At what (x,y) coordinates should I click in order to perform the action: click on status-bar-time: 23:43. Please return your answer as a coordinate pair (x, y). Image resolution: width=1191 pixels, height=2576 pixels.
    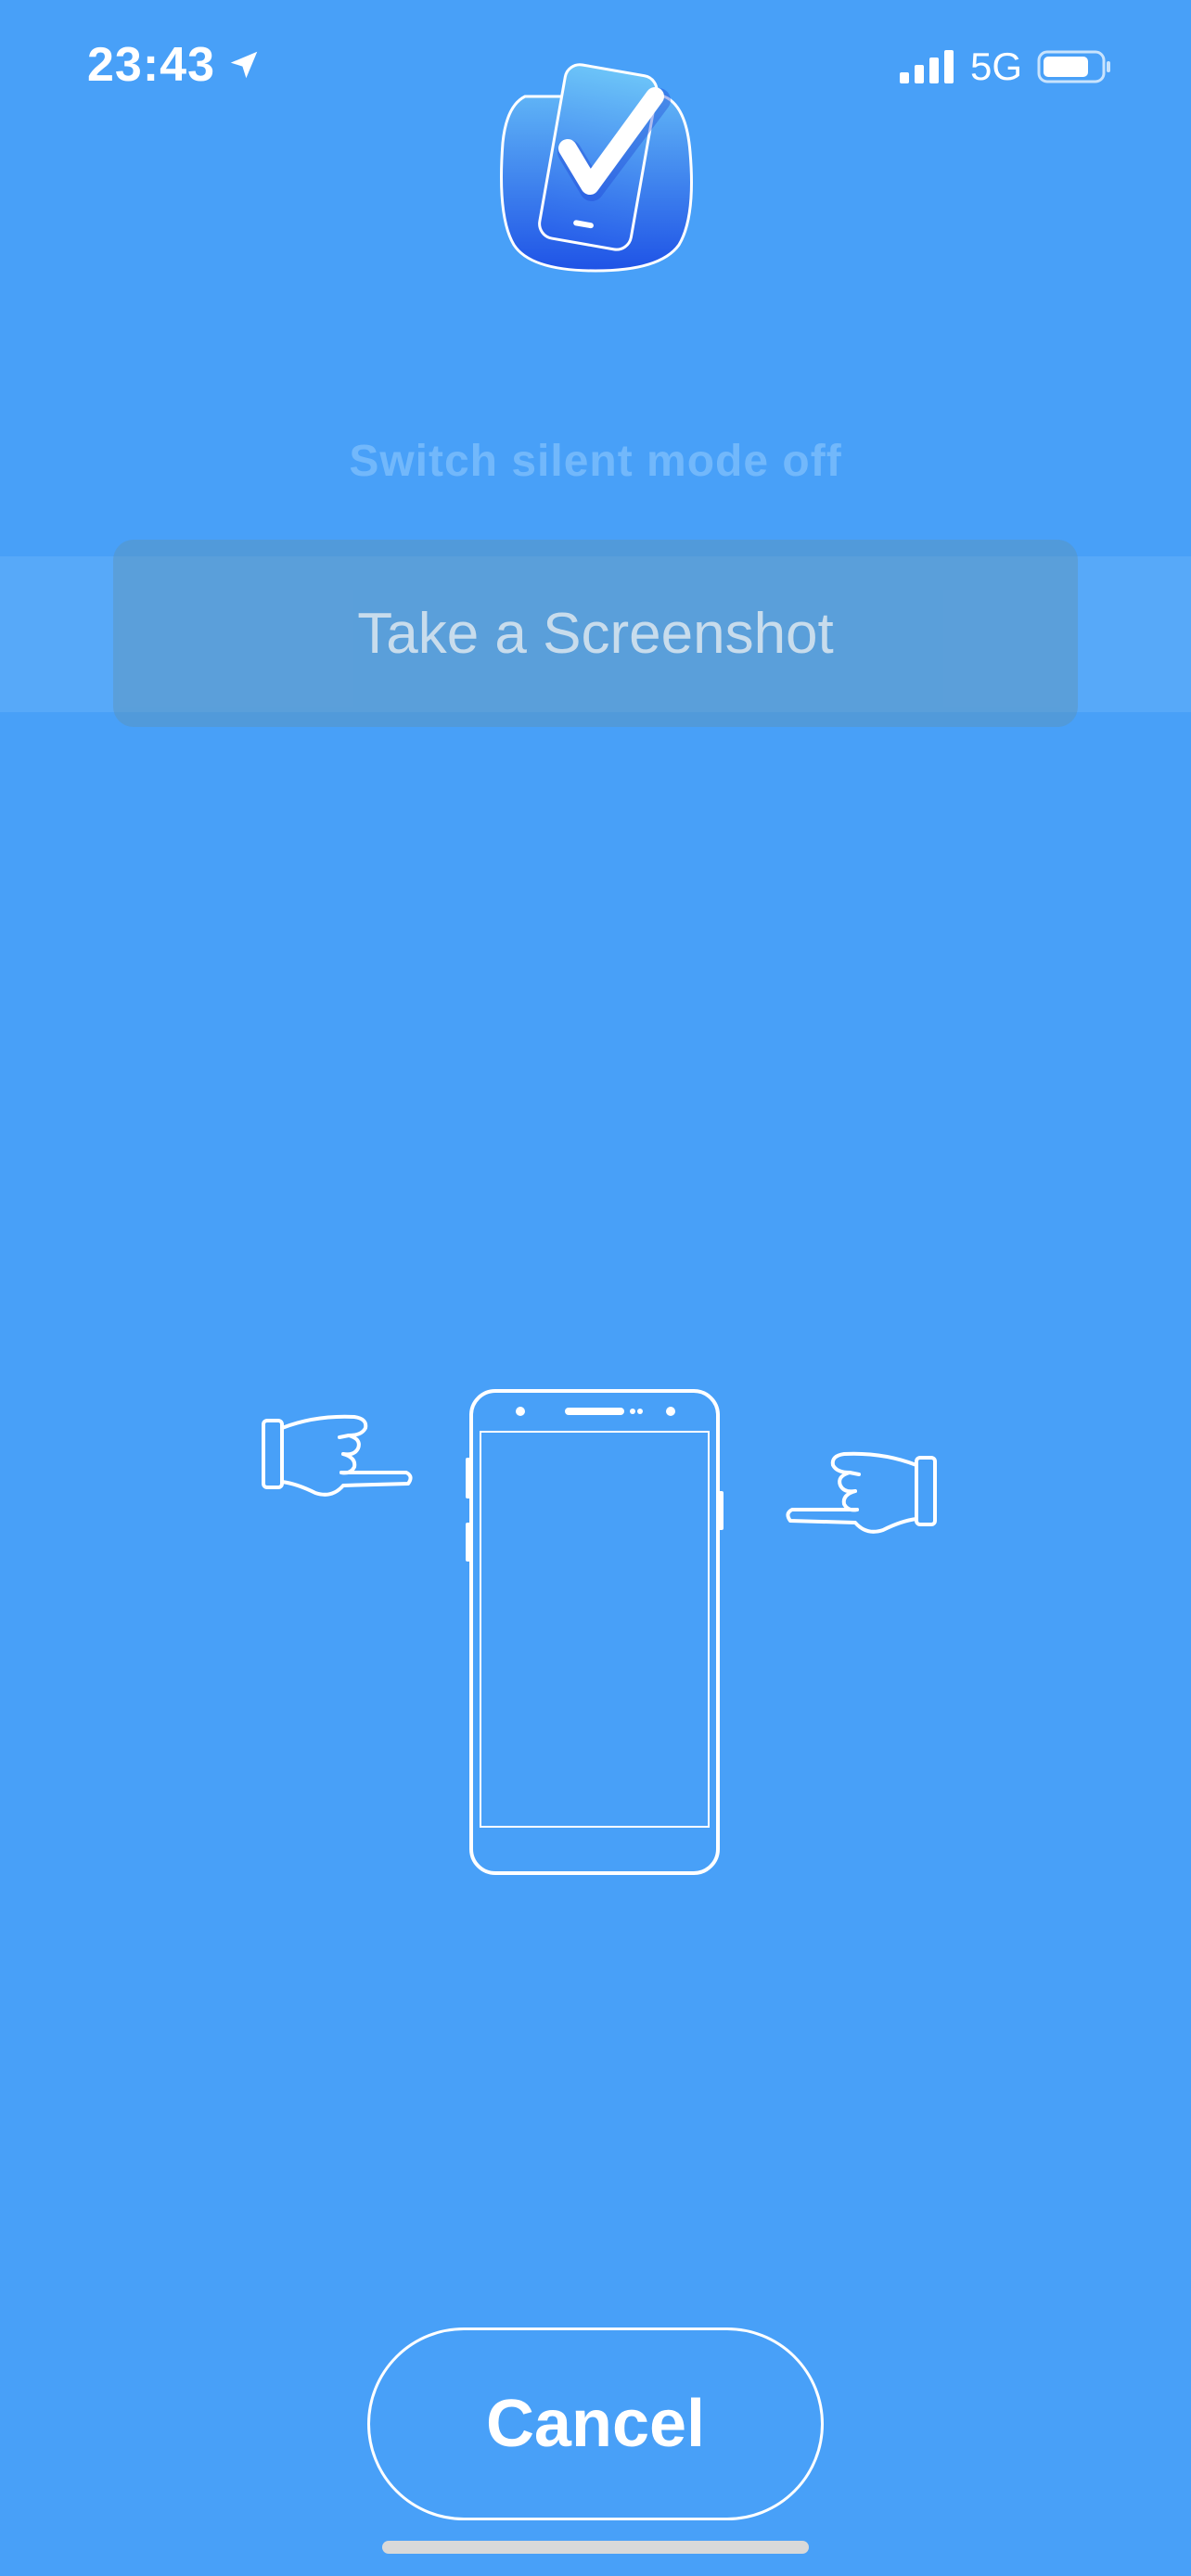
    Looking at the image, I should click on (174, 65).